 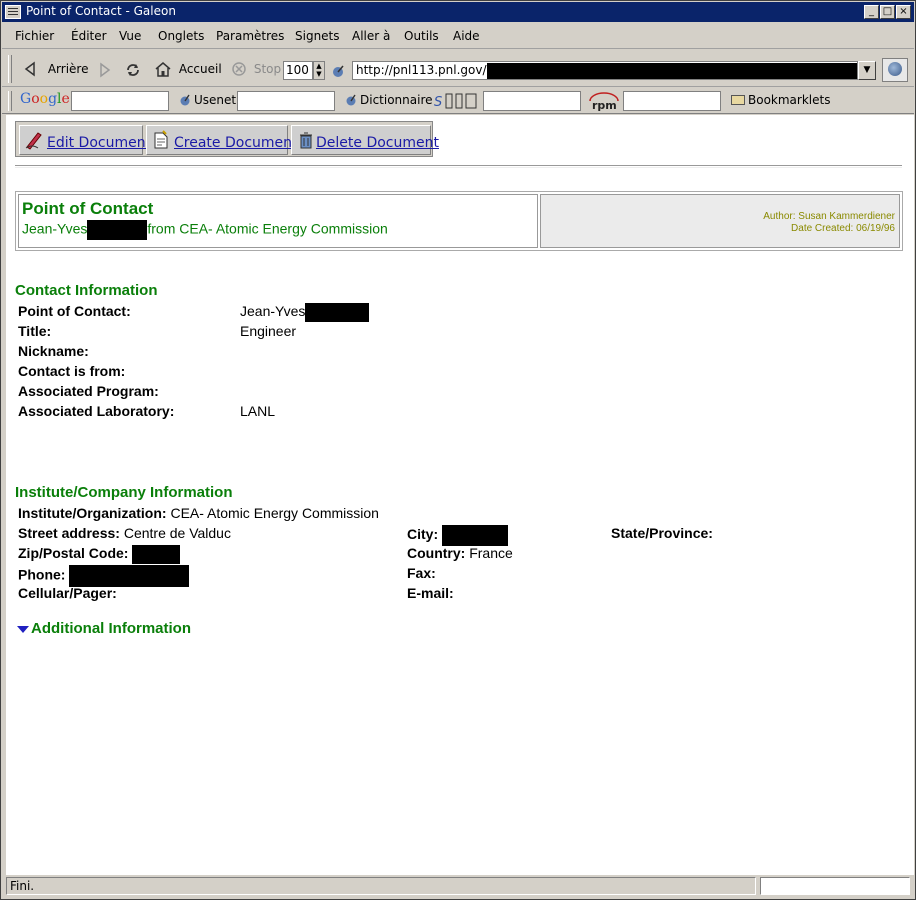 I want to click on delete-document-button: Delete Document, so click(x=365, y=140).